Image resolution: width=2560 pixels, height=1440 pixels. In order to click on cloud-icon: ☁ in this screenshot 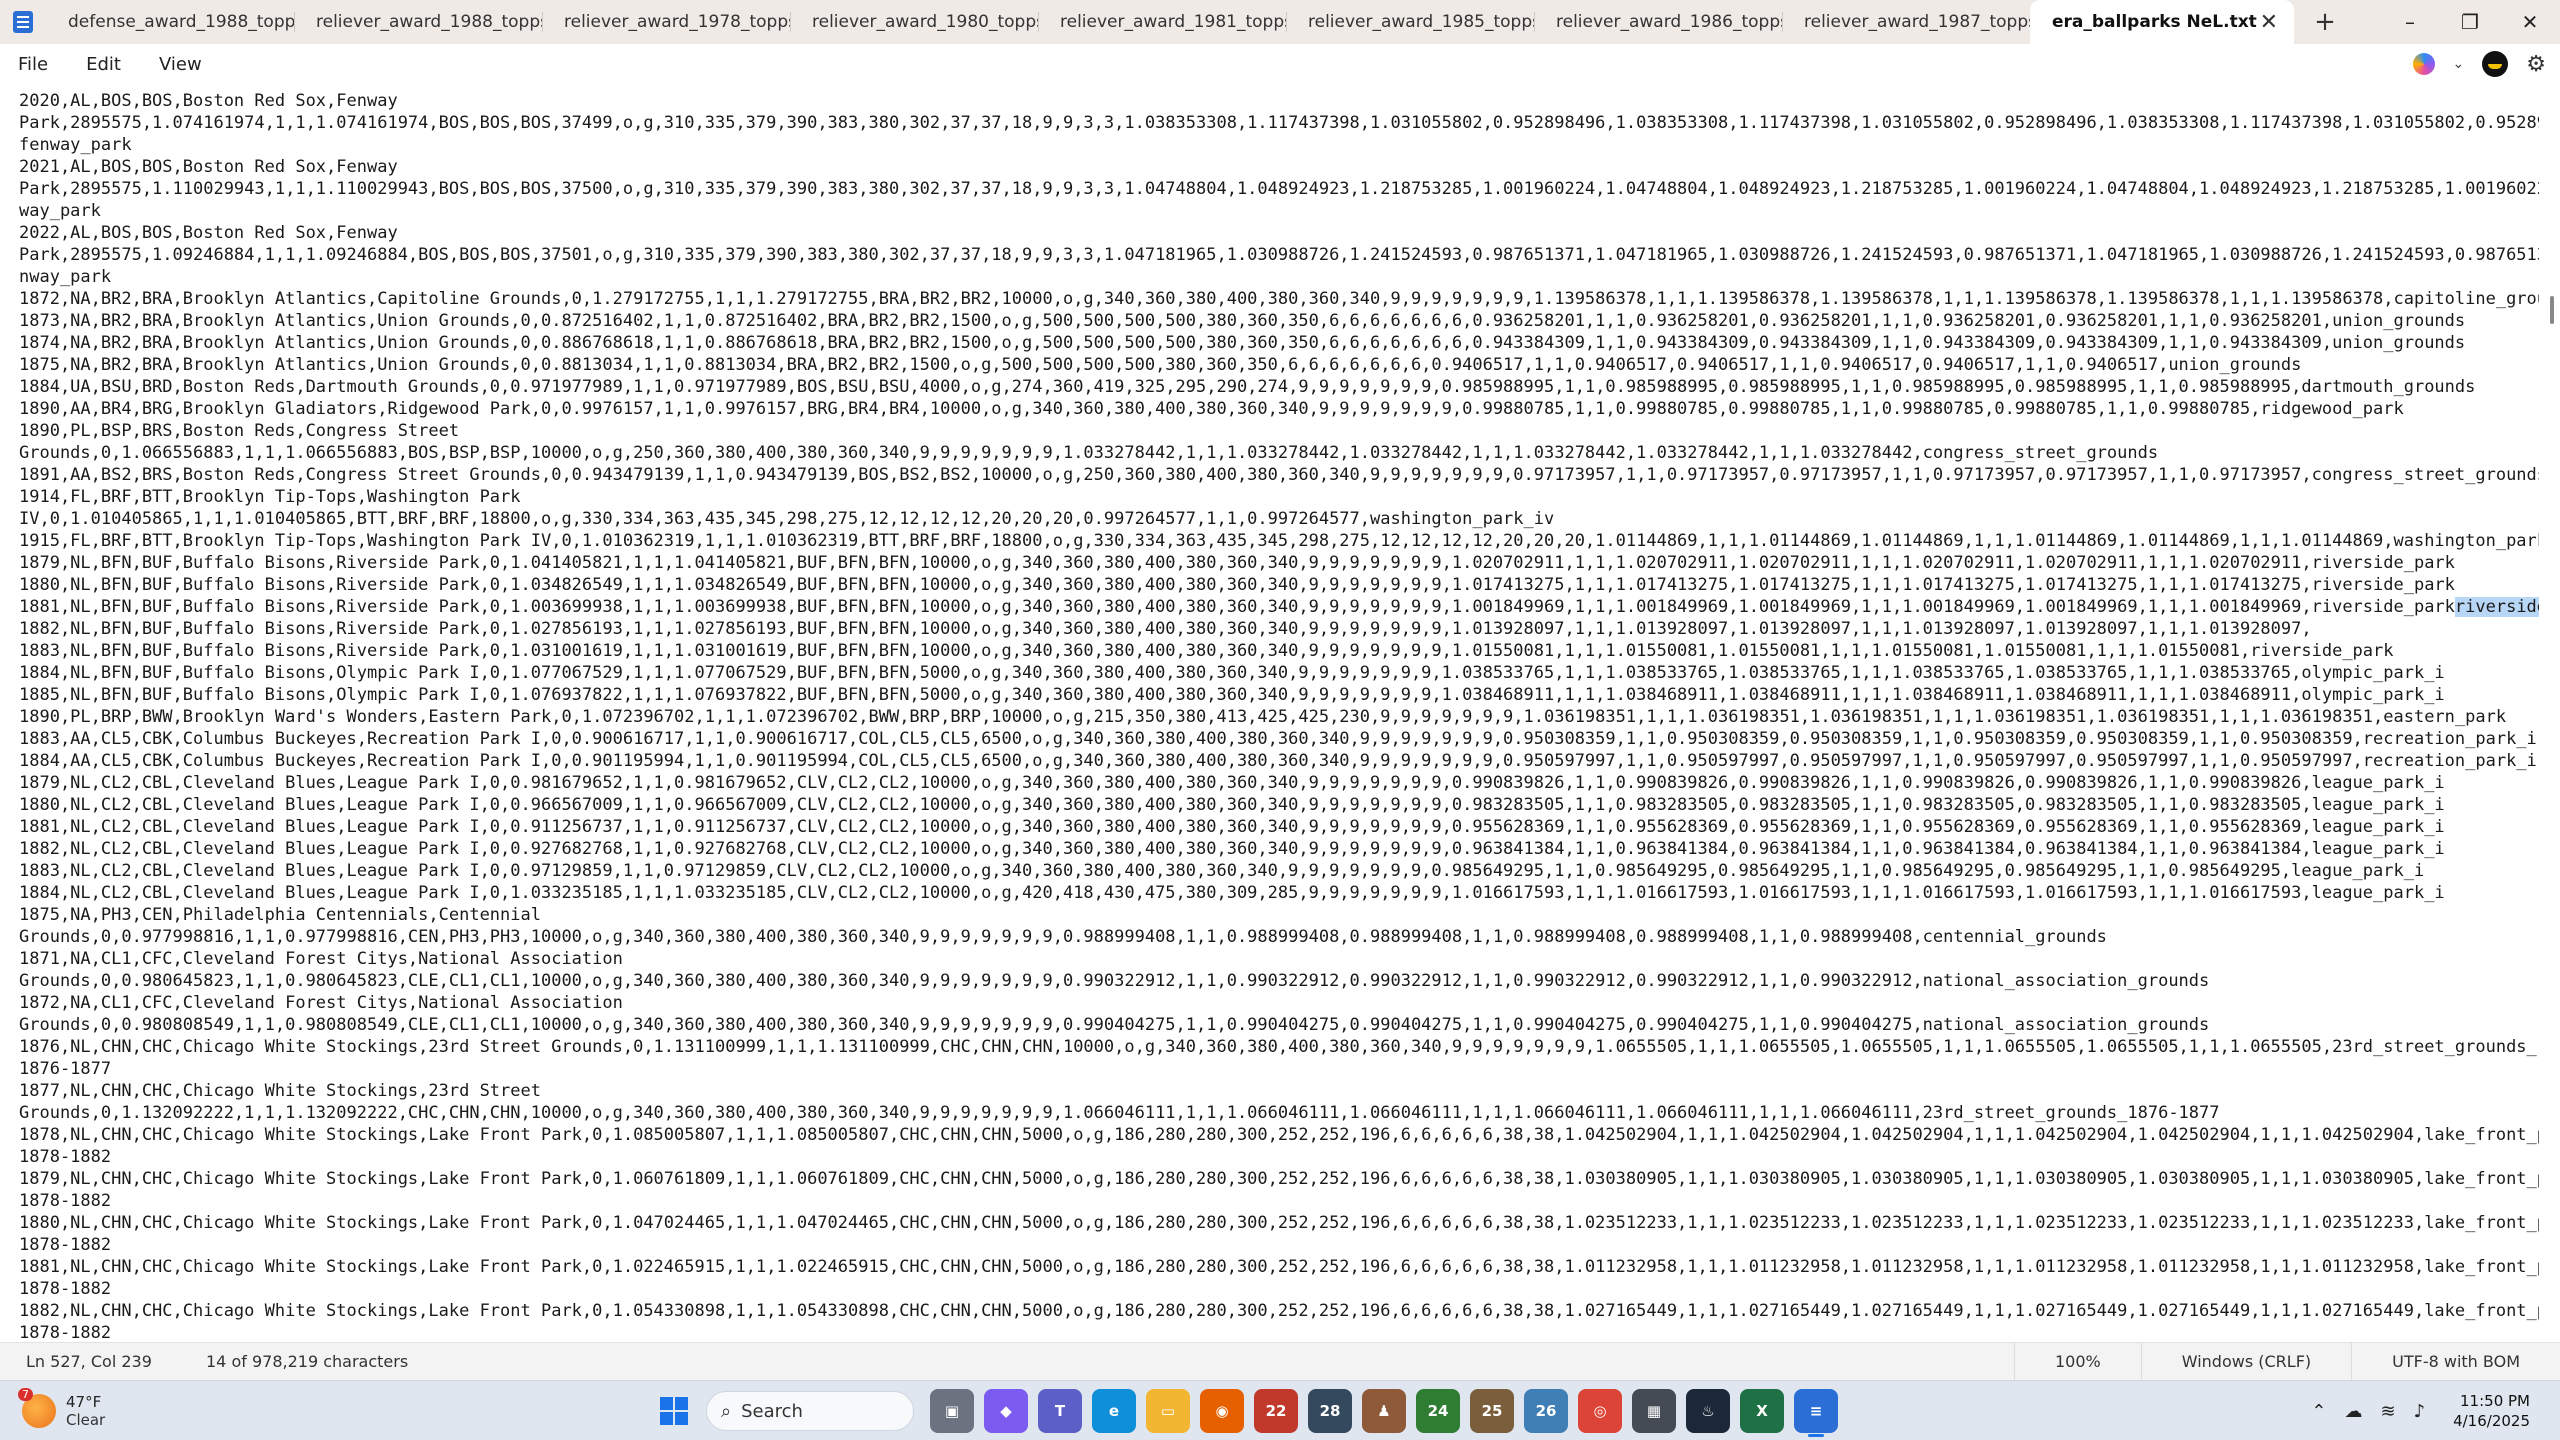, I will do `click(2353, 1411)`.